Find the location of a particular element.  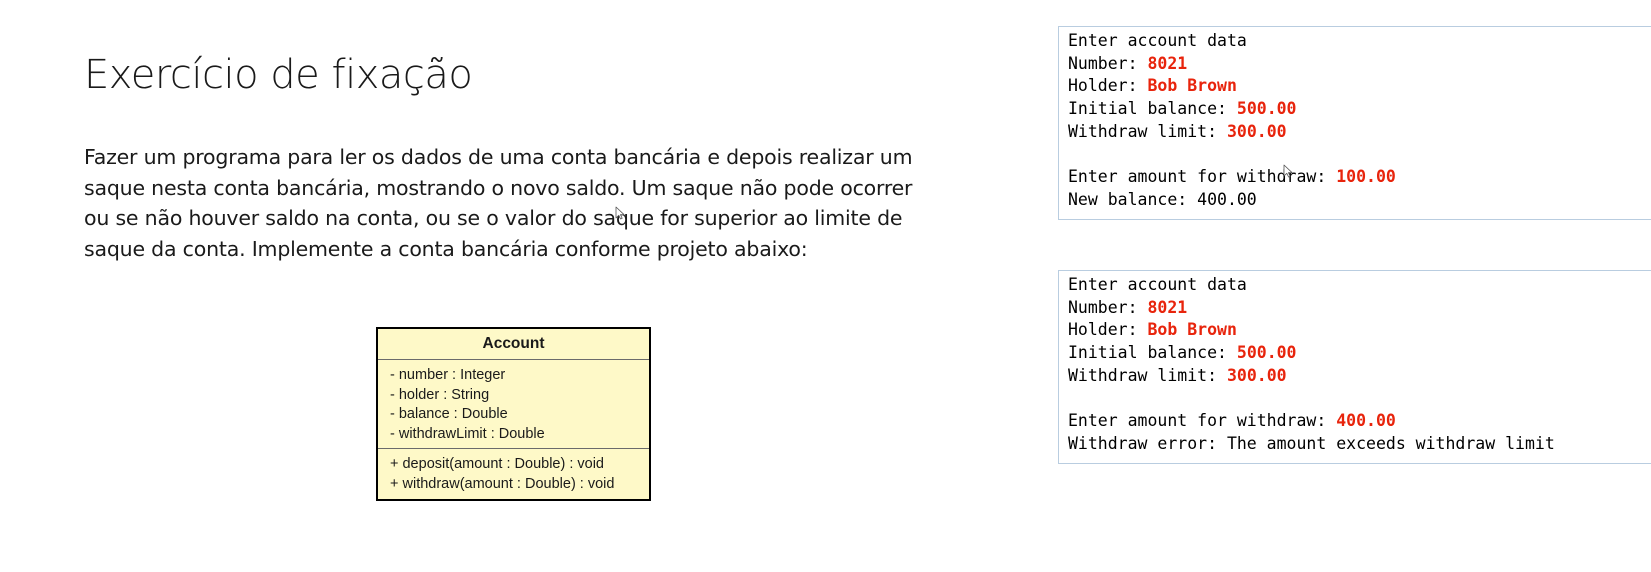

uml-attribute: - holder : String is located at coordinates (440, 394).